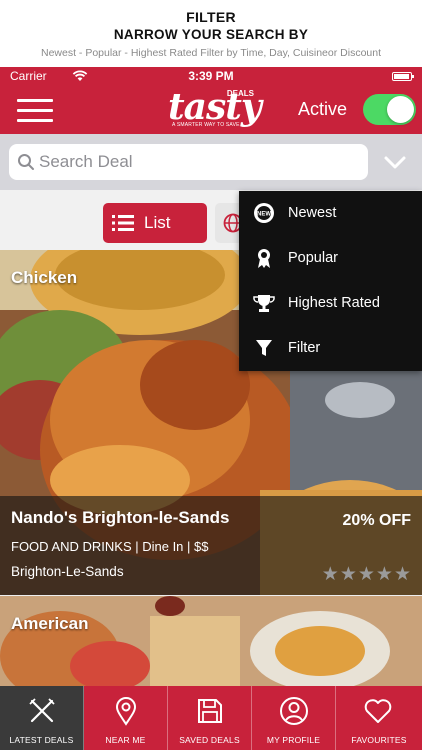 The width and height of the screenshot is (422, 750). What do you see at coordinates (293, 740) in the screenshot?
I see `tab-label: MY PROFILE` at bounding box center [293, 740].